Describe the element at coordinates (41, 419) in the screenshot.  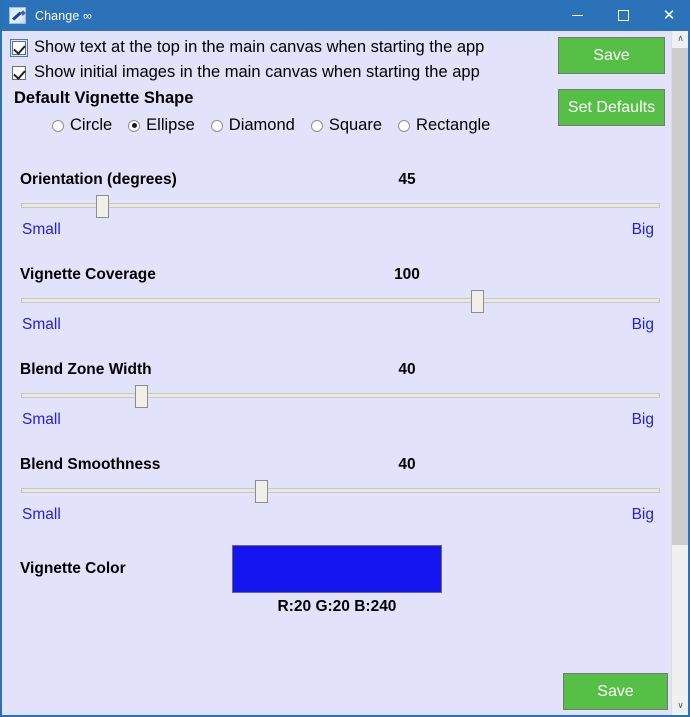
I see `slider-blend-zone-width-min-label: Small` at that location.